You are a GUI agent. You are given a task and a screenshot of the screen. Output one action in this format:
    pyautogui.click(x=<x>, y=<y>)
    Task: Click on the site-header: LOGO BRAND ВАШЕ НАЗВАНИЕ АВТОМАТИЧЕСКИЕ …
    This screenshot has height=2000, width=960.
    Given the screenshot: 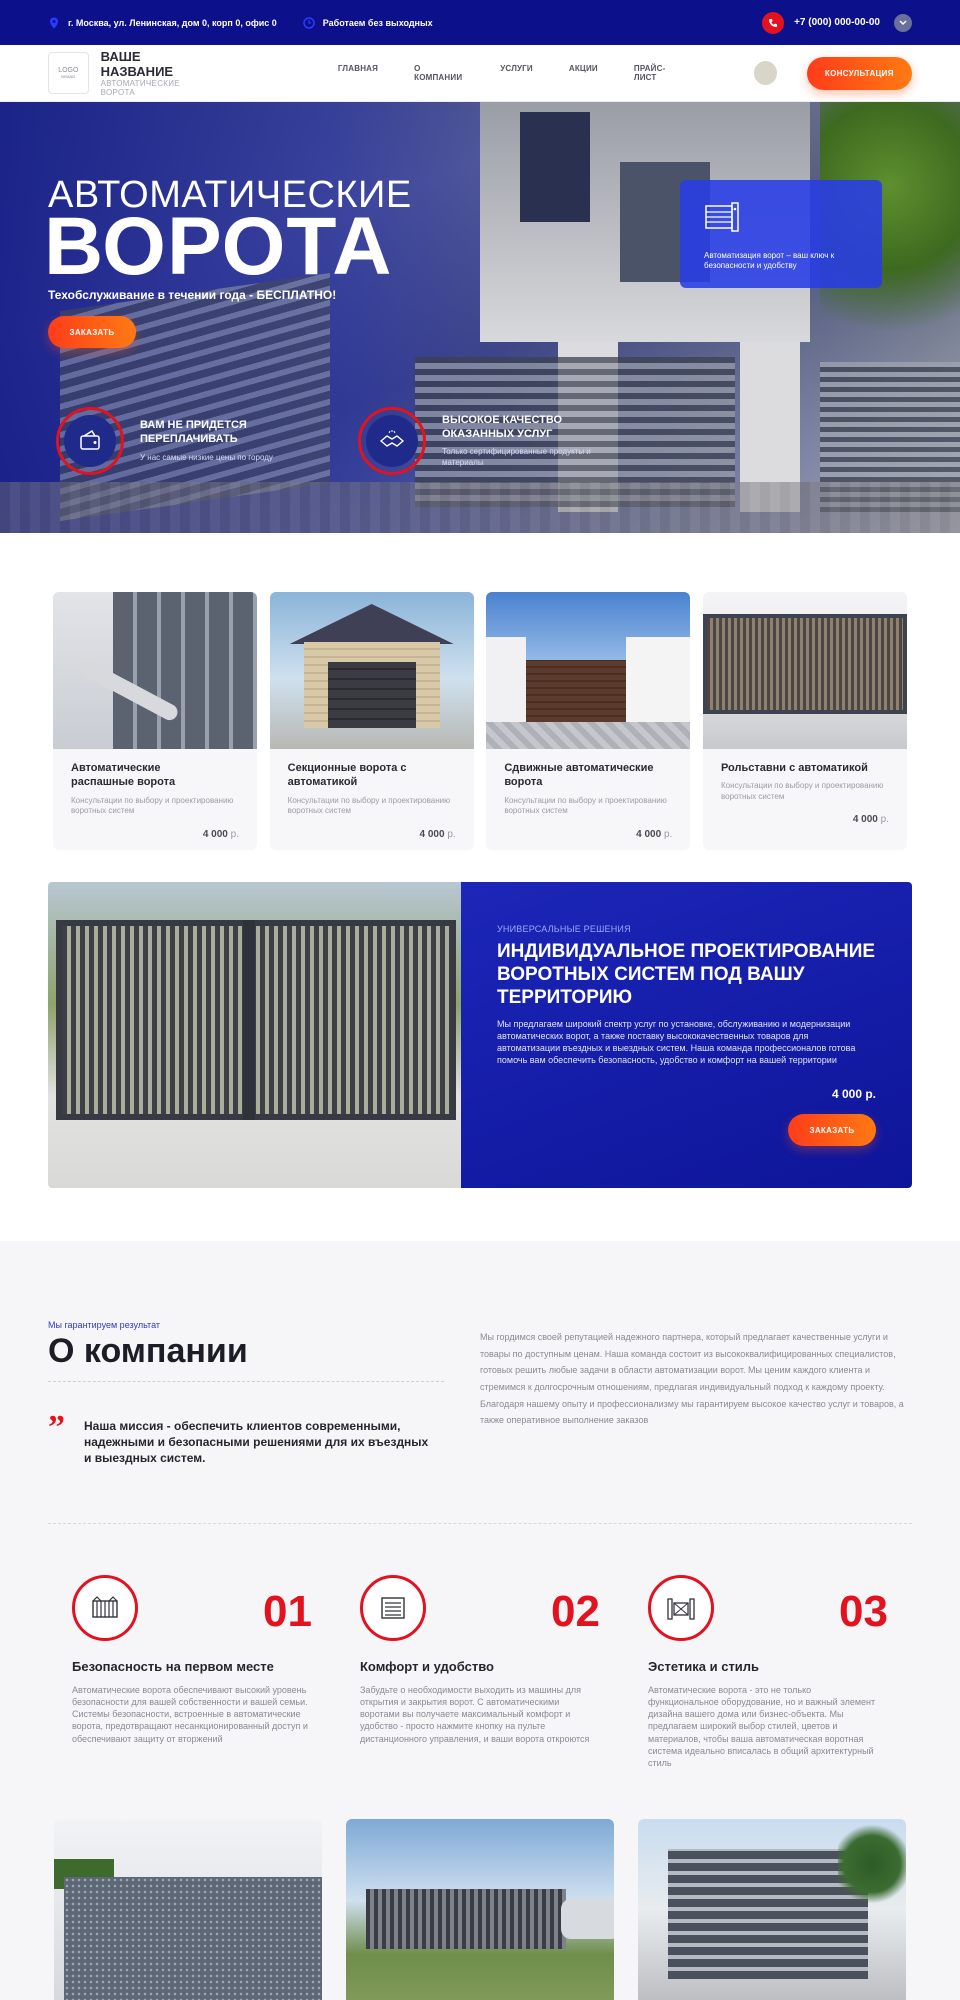 What is the action you would take?
    pyautogui.click(x=480, y=73)
    